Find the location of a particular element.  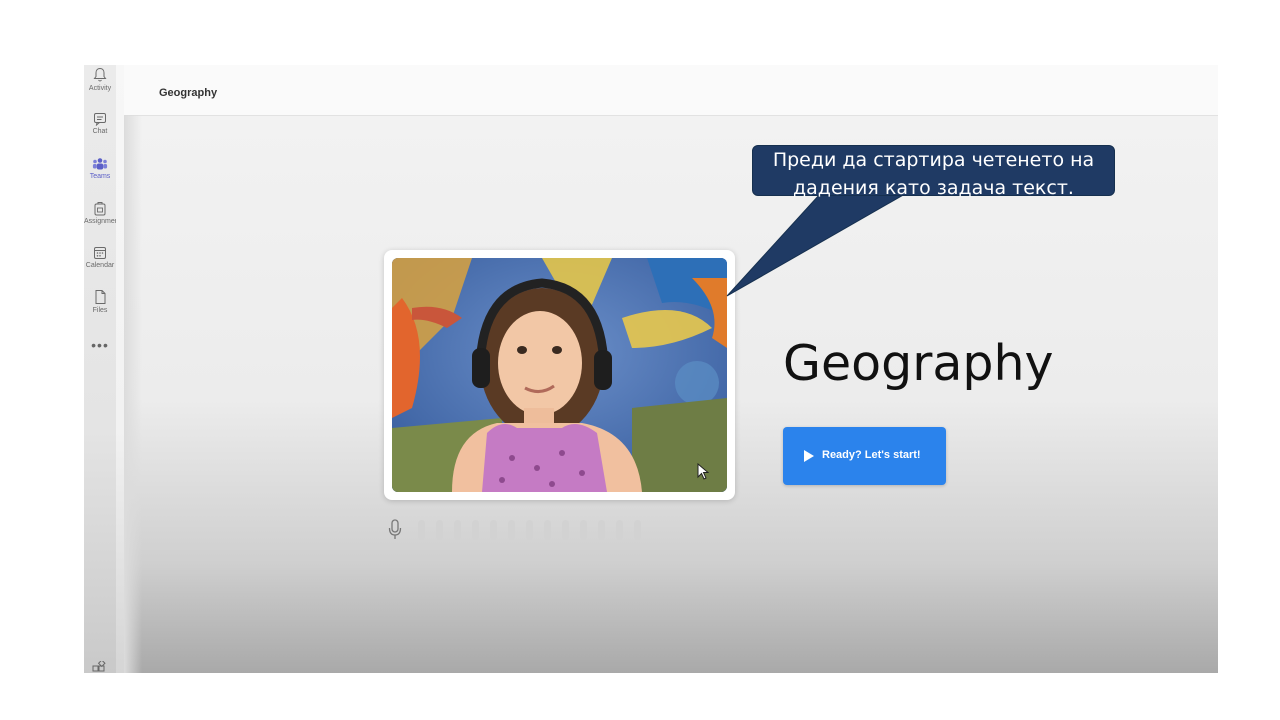

bell-icon is located at coordinates (100, 74).